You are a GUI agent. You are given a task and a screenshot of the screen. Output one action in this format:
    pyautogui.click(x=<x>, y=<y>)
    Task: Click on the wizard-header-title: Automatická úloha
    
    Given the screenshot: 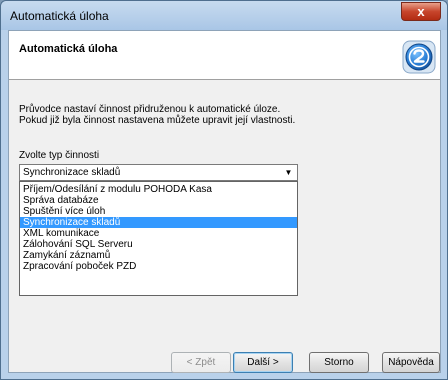 What is the action you would take?
    pyautogui.click(x=68, y=49)
    